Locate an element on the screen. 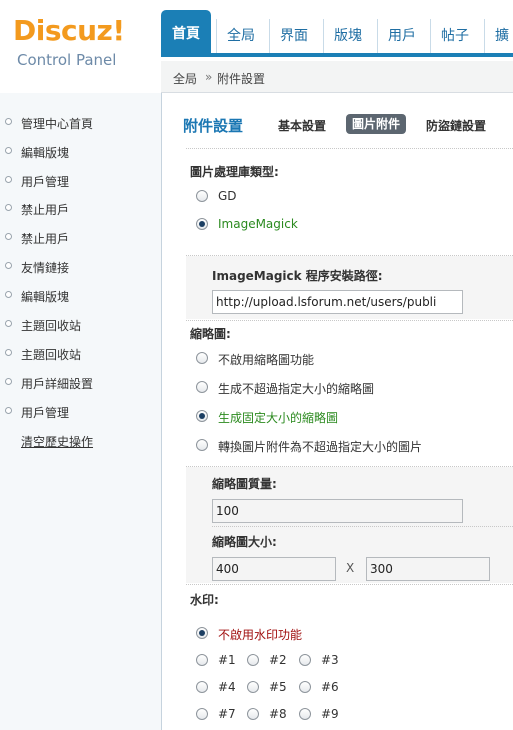 Image resolution: width=513 pixels, height=730 pixels. option-label: 轉換圖片附件為不超過指定大小的圖片 is located at coordinates (320, 447).